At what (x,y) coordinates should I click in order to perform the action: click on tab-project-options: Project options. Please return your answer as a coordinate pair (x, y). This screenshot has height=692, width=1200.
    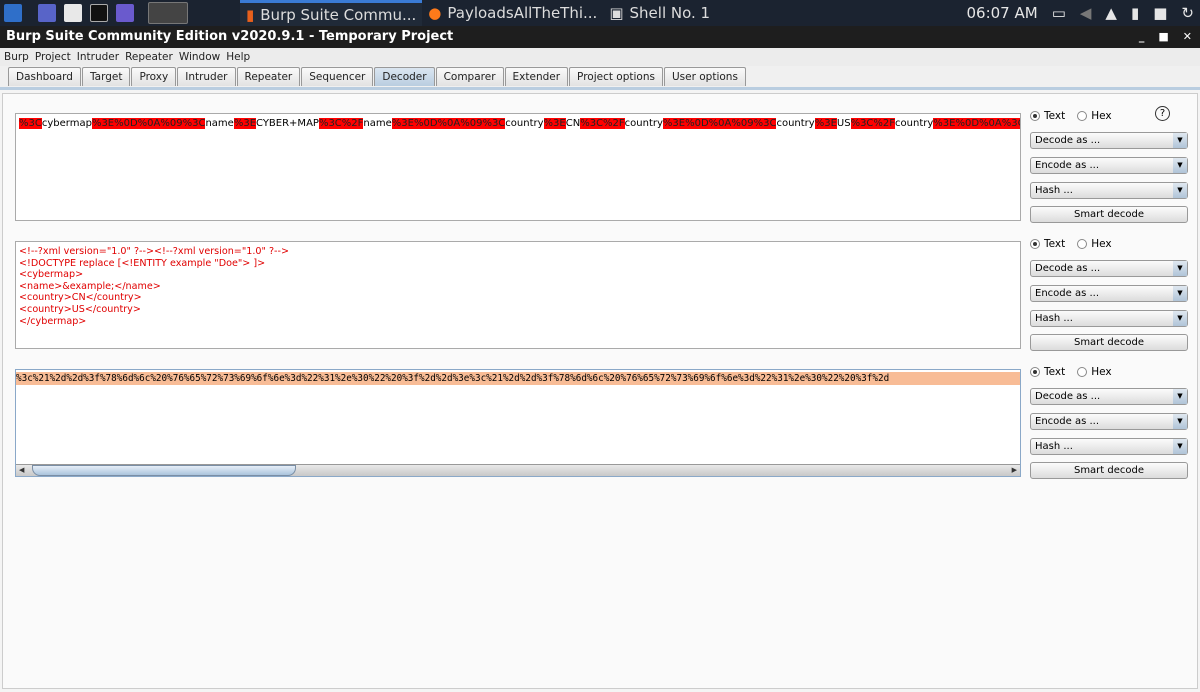
    Looking at the image, I should click on (616, 76).